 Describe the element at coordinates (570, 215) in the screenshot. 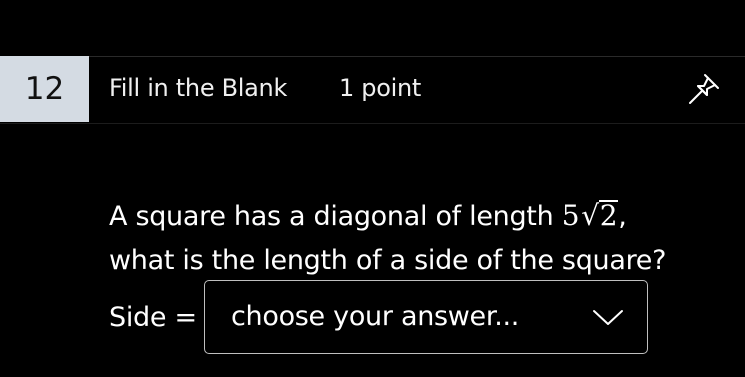

I see `math-coefficient: 5` at that location.